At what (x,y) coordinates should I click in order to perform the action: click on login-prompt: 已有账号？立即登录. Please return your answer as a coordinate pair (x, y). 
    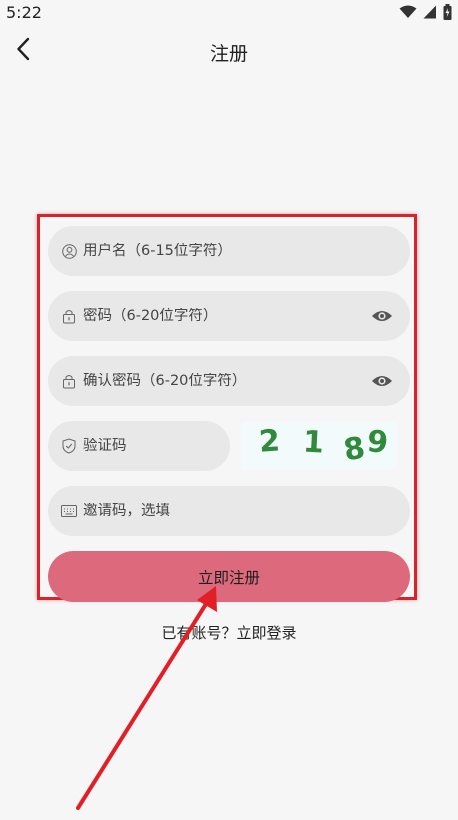
    Looking at the image, I should click on (229, 632).